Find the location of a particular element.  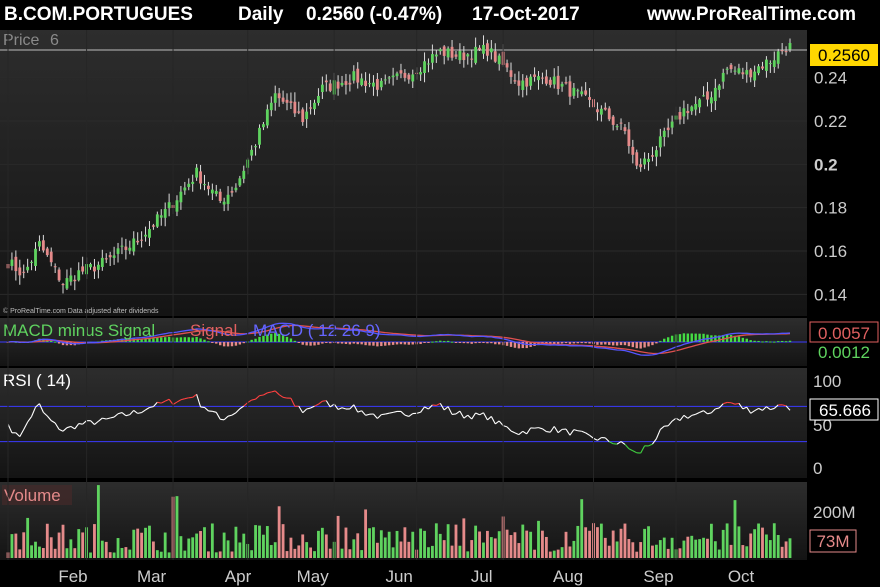

rsi-value: 65.666 is located at coordinates (845, 410).